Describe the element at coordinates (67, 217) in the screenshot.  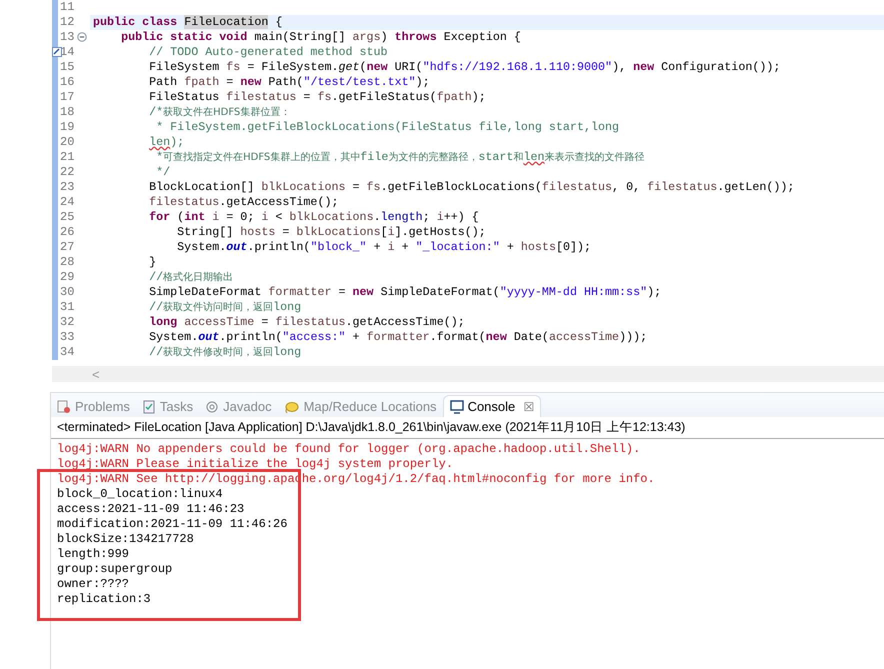
I see `line-number: 25` at that location.